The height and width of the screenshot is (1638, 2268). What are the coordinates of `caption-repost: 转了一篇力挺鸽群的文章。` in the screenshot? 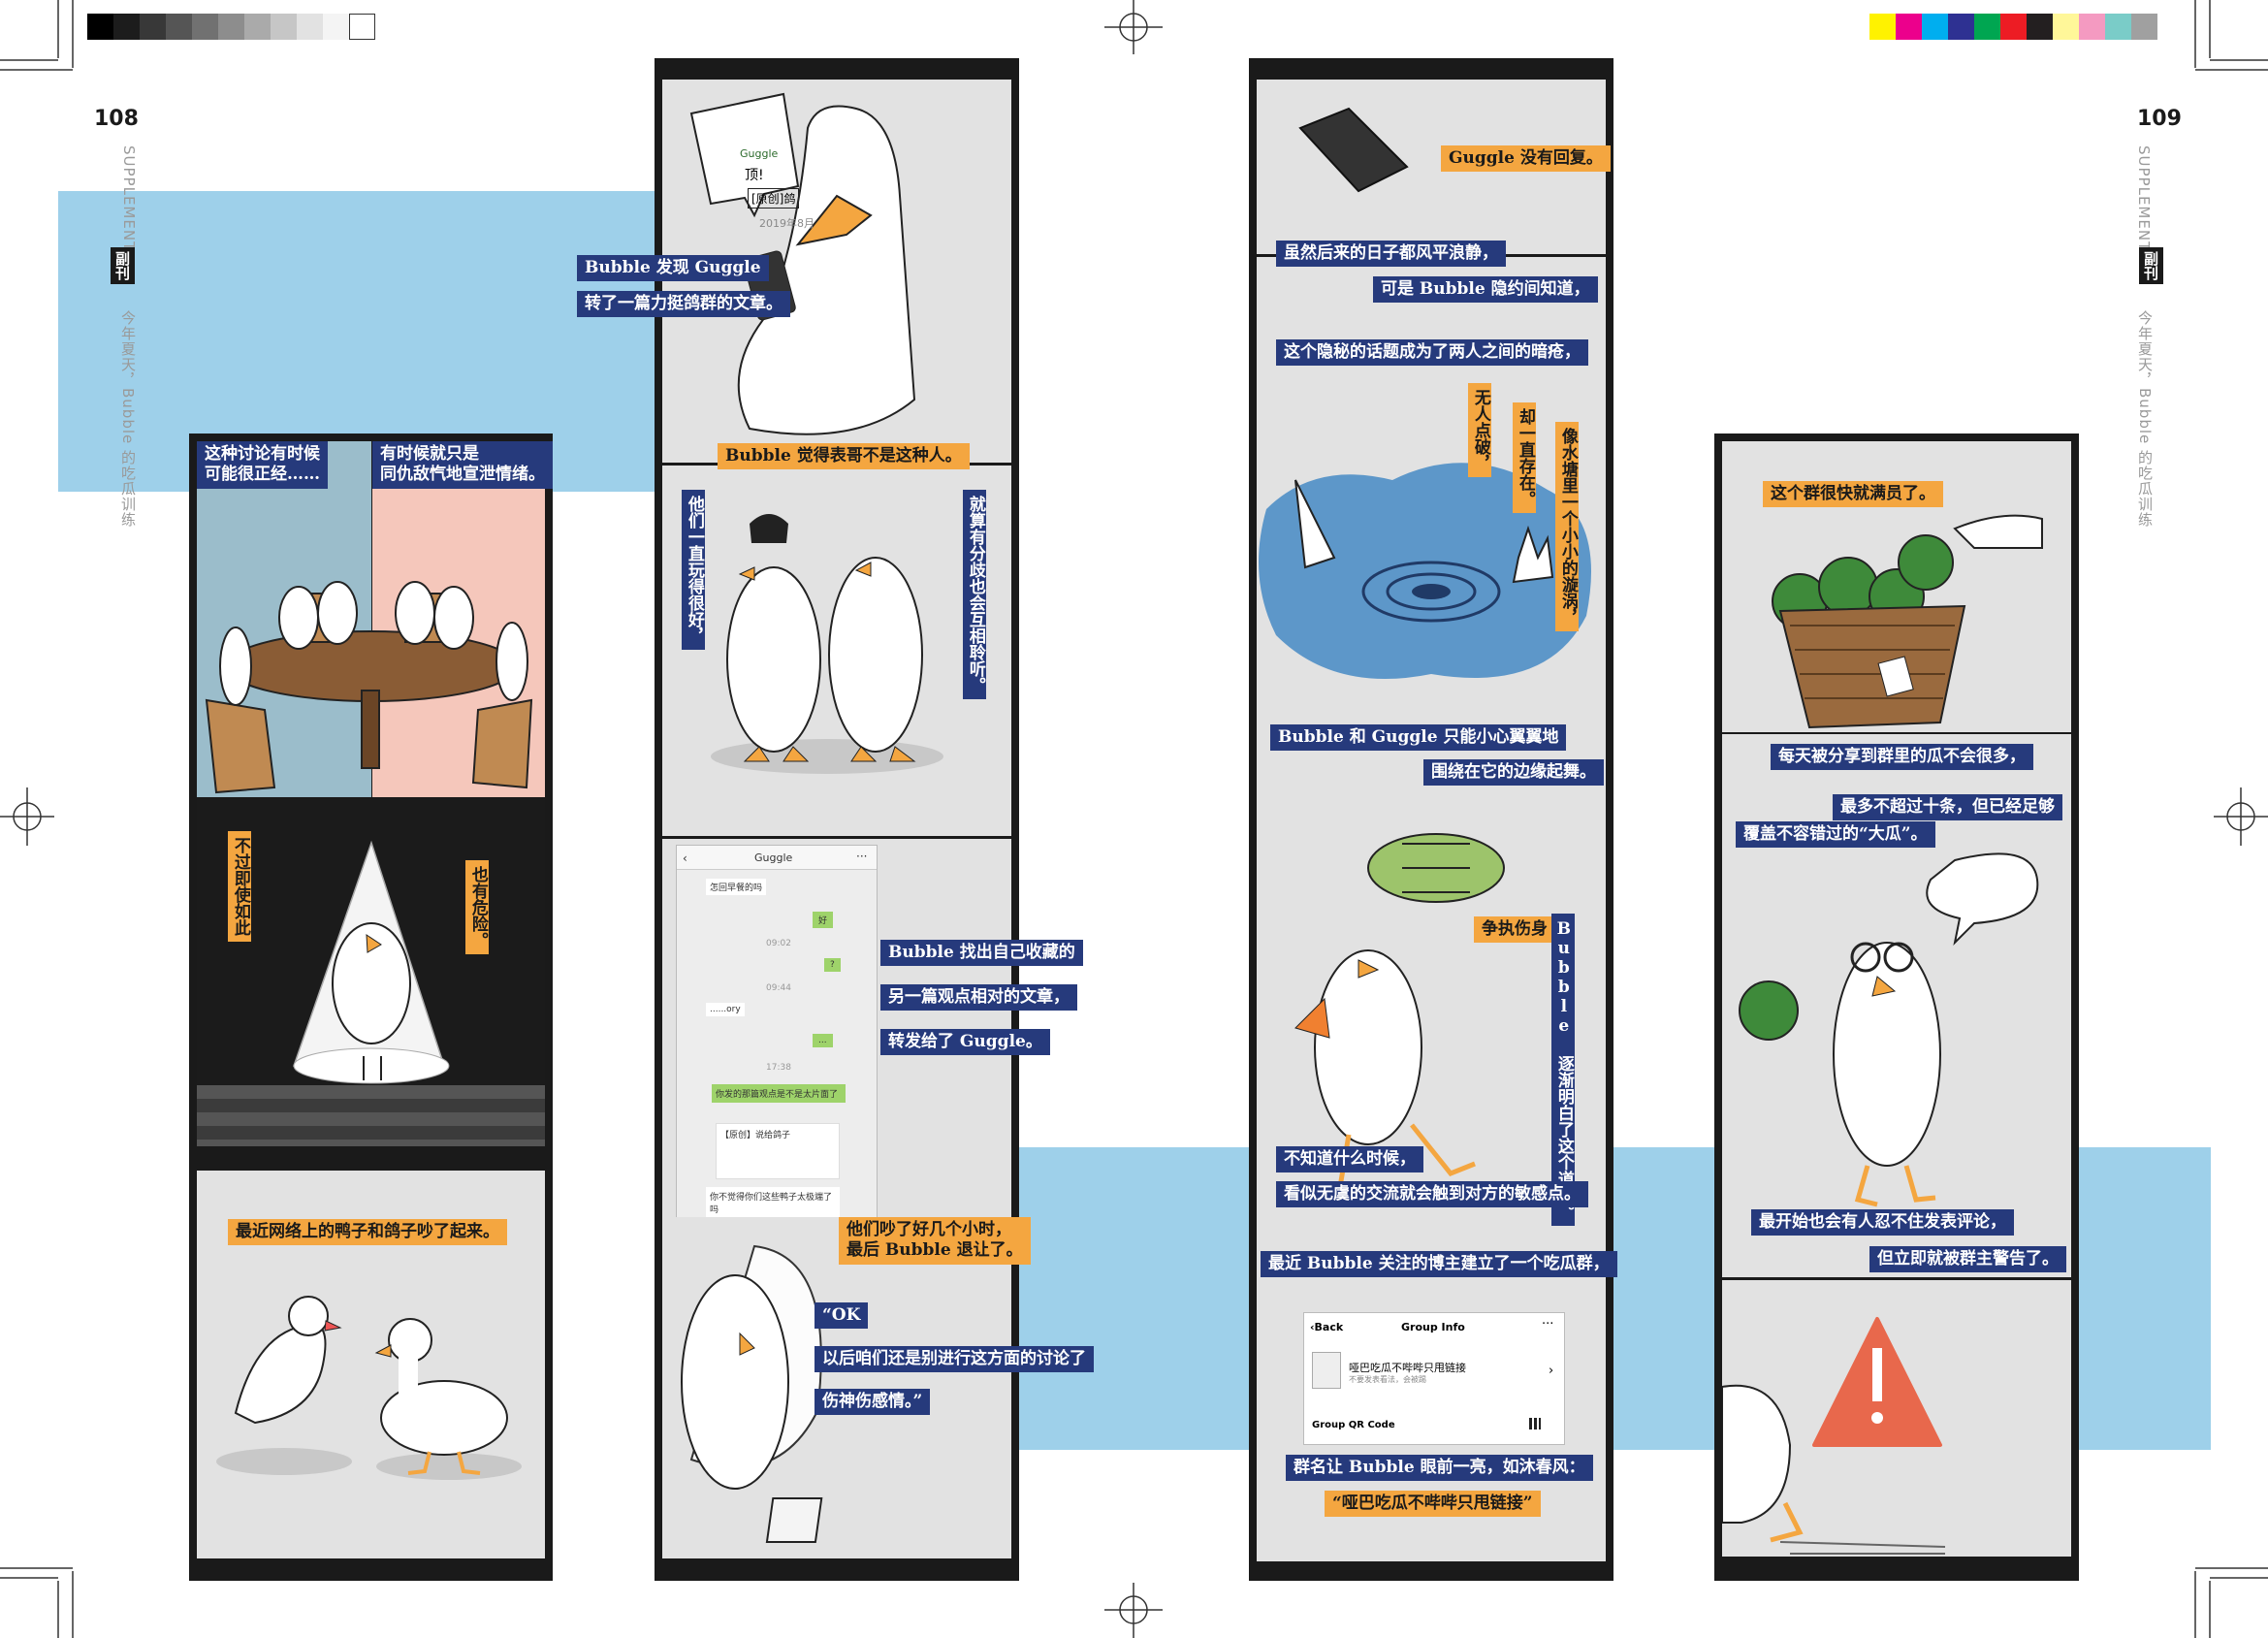 It's located at (683, 304).